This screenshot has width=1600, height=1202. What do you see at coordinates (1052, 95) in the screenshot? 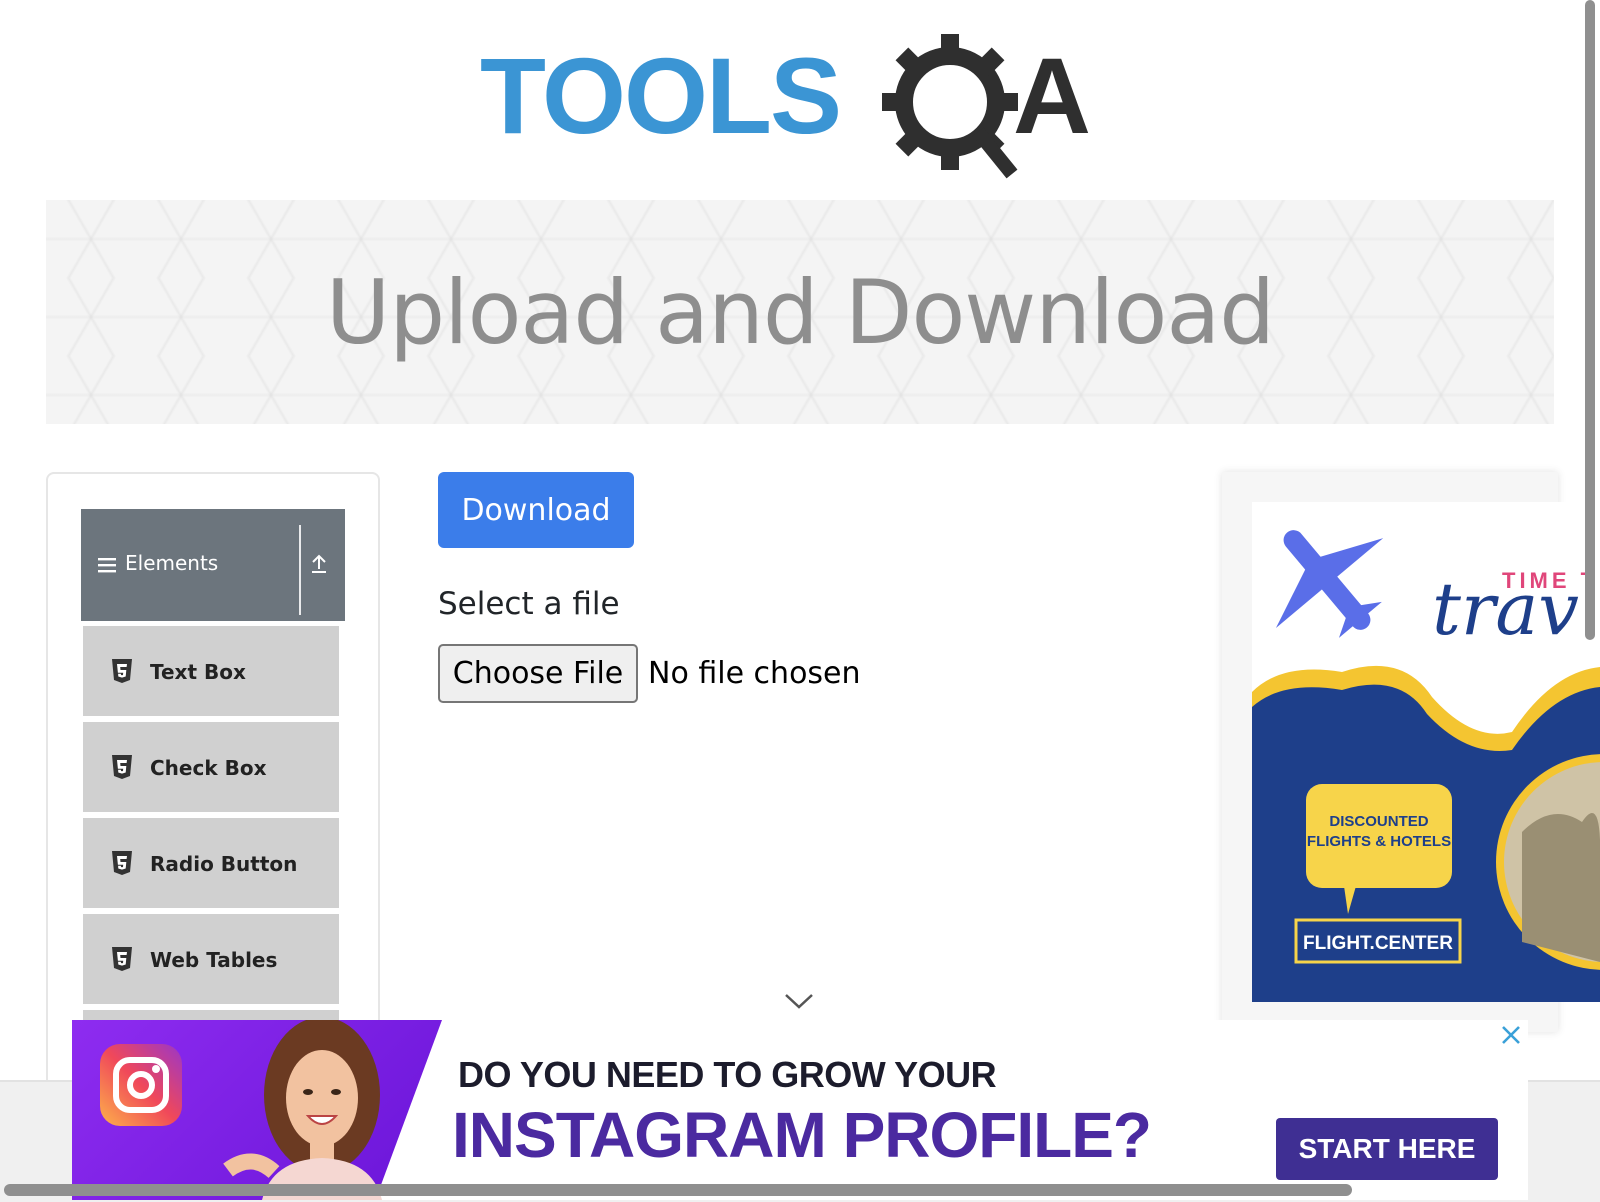
I see `logo-text-a: A` at bounding box center [1052, 95].